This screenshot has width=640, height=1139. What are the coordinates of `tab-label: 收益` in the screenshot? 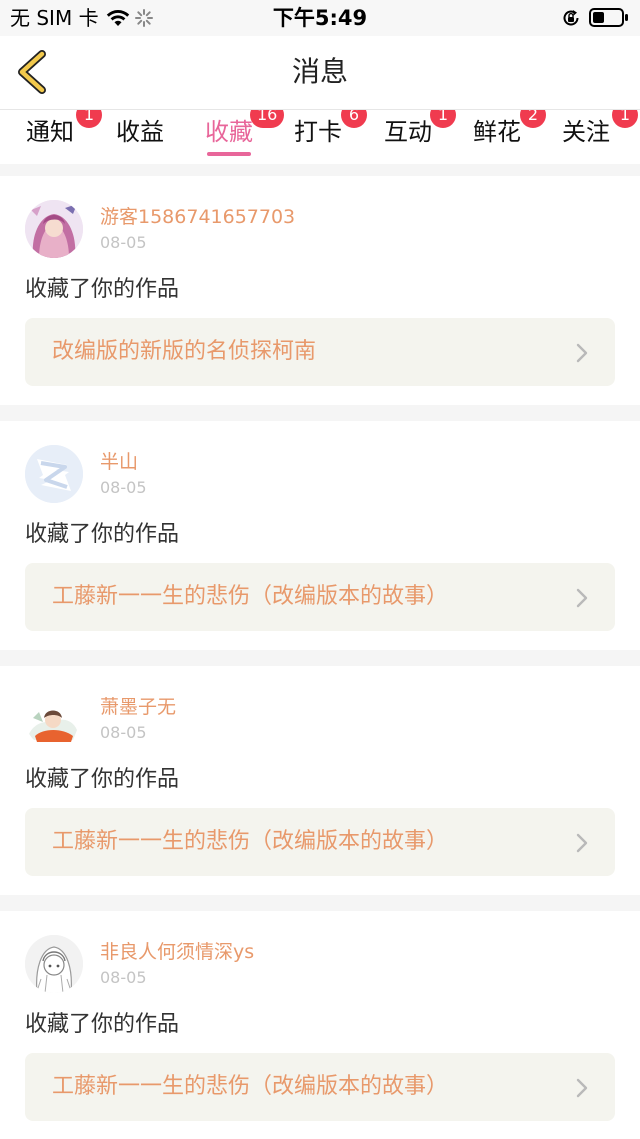 It's located at (140, 132).